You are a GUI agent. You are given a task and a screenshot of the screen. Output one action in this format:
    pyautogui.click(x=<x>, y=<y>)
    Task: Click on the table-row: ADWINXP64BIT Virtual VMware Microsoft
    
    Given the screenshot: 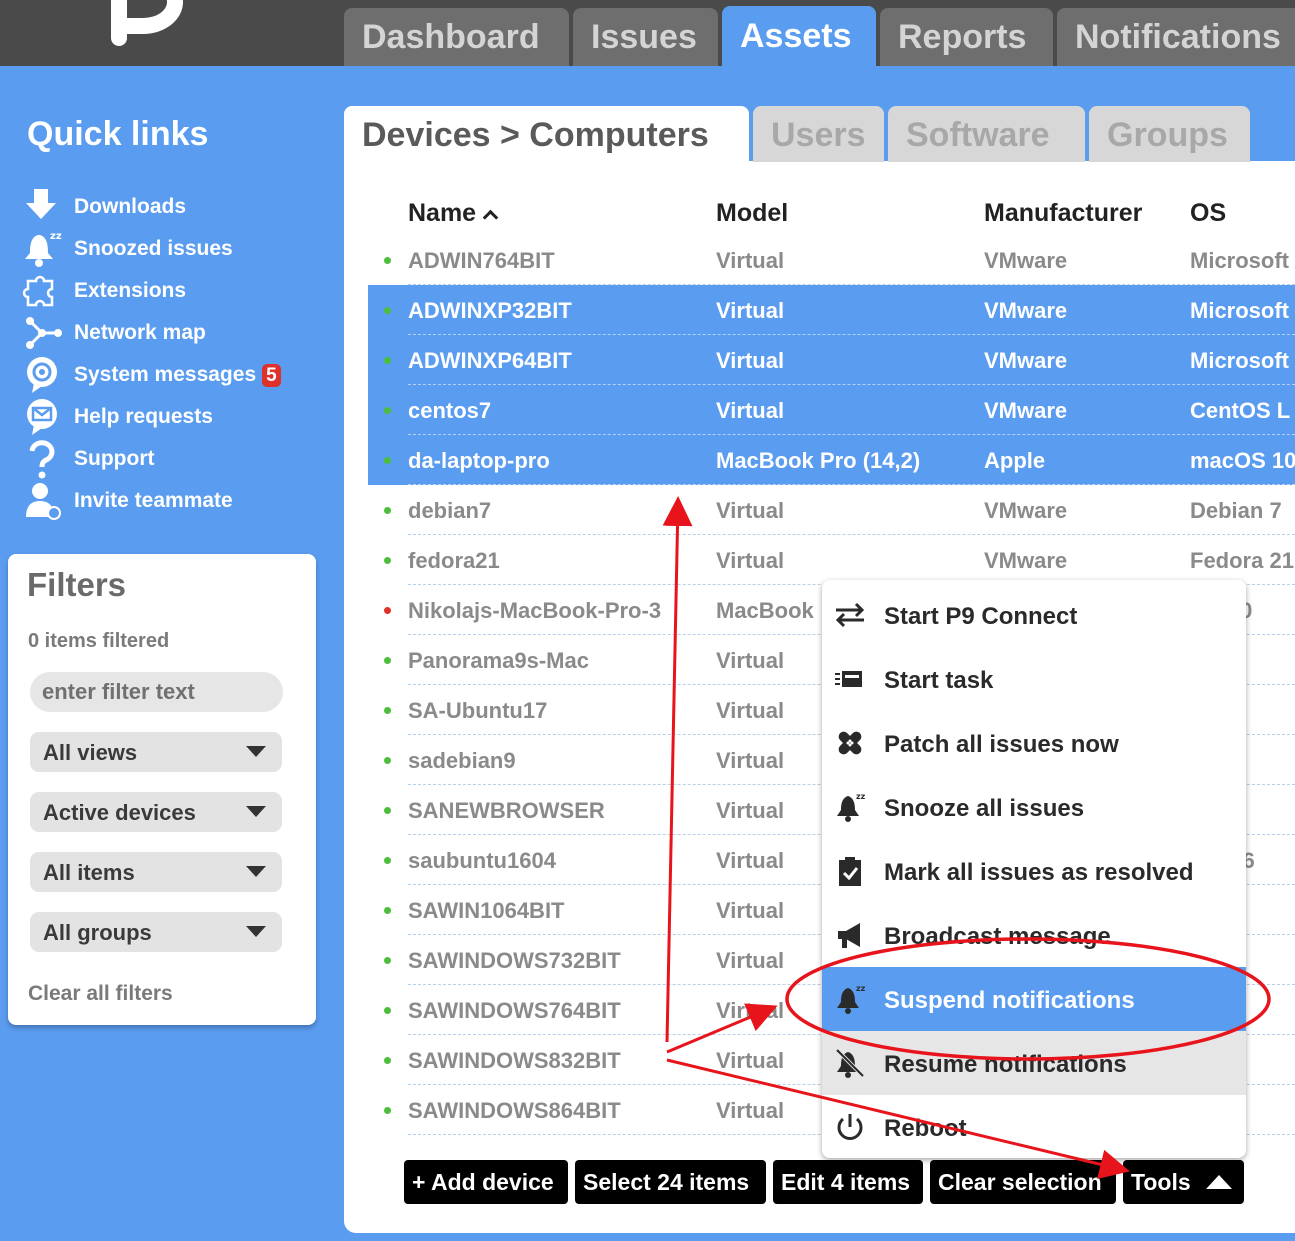 What is the action you would take?
    pyautogui.click(x=831, y=360)
    